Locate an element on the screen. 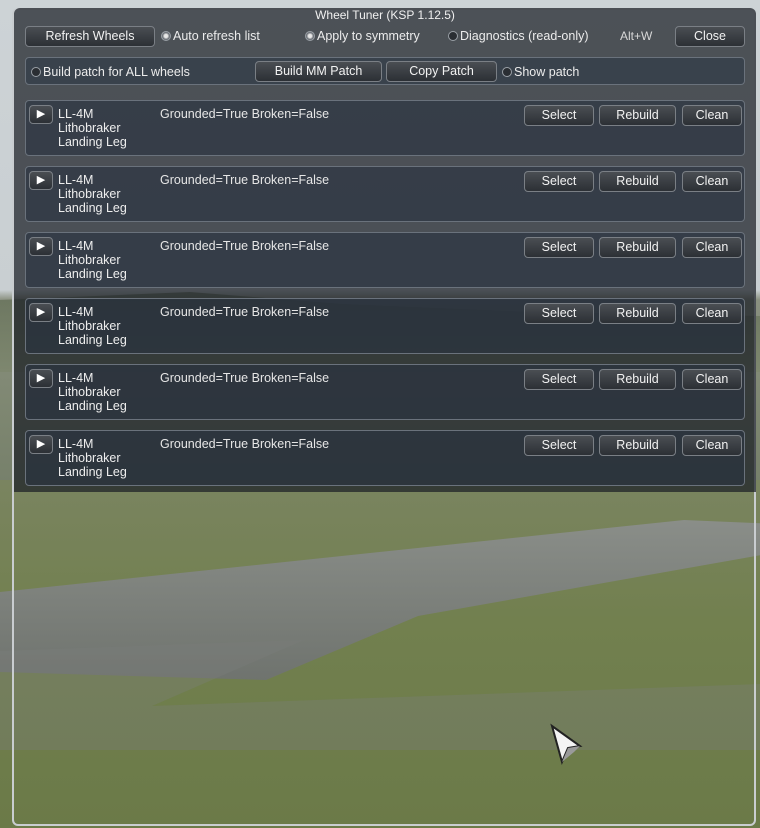  window-title: Wheel Tuner (KSP 1.12.5) is located at coordinates (385, 15).